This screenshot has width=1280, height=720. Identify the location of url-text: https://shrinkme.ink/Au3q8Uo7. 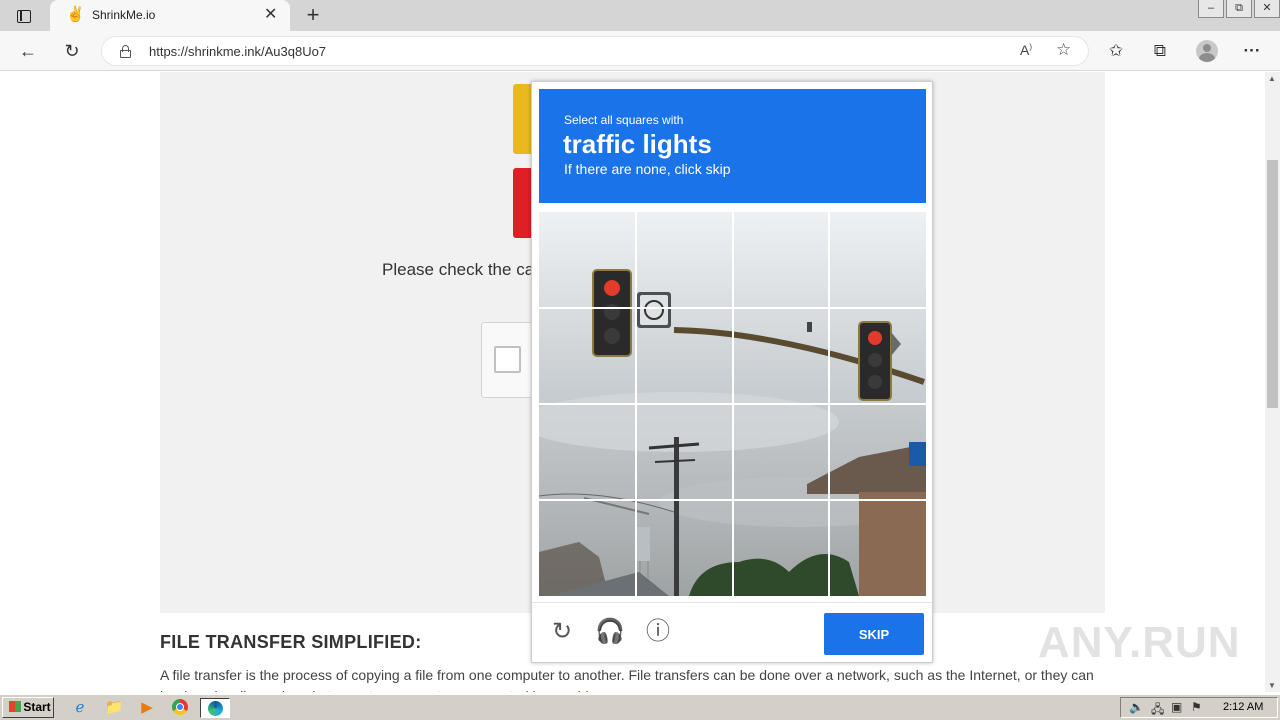
(237, 51).